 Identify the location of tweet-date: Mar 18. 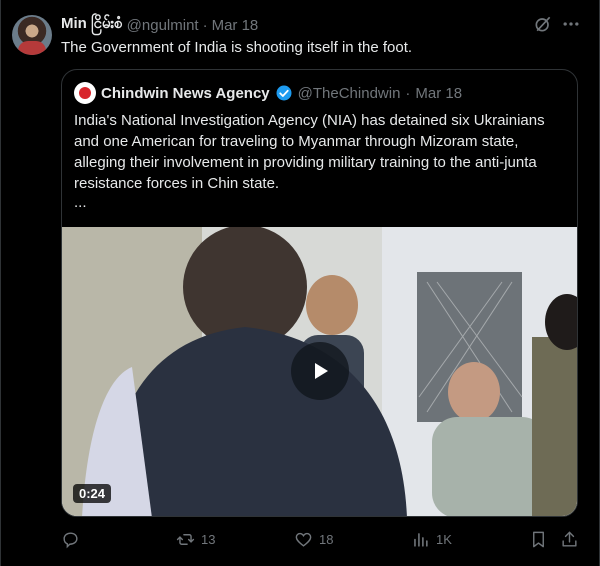
(235, 25).